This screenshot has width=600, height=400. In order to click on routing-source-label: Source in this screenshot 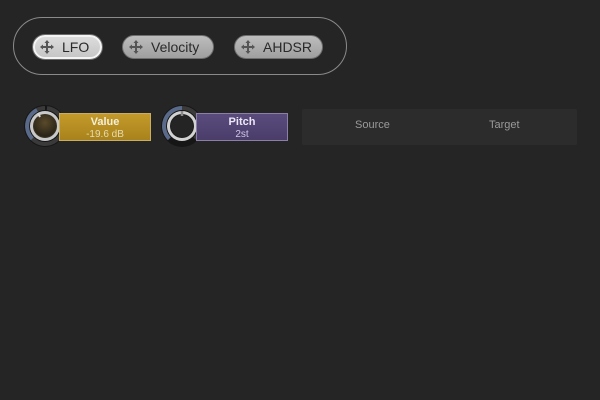, I will do `click(372, 125)`.